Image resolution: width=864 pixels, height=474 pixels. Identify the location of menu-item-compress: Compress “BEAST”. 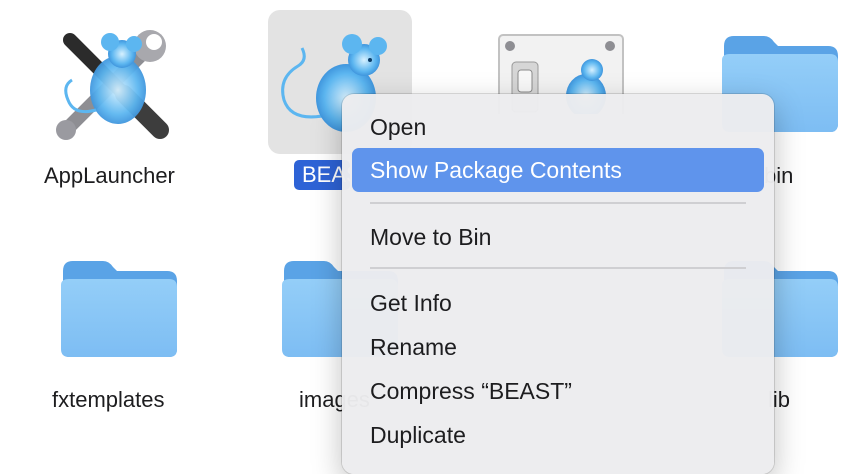
(558, 391).